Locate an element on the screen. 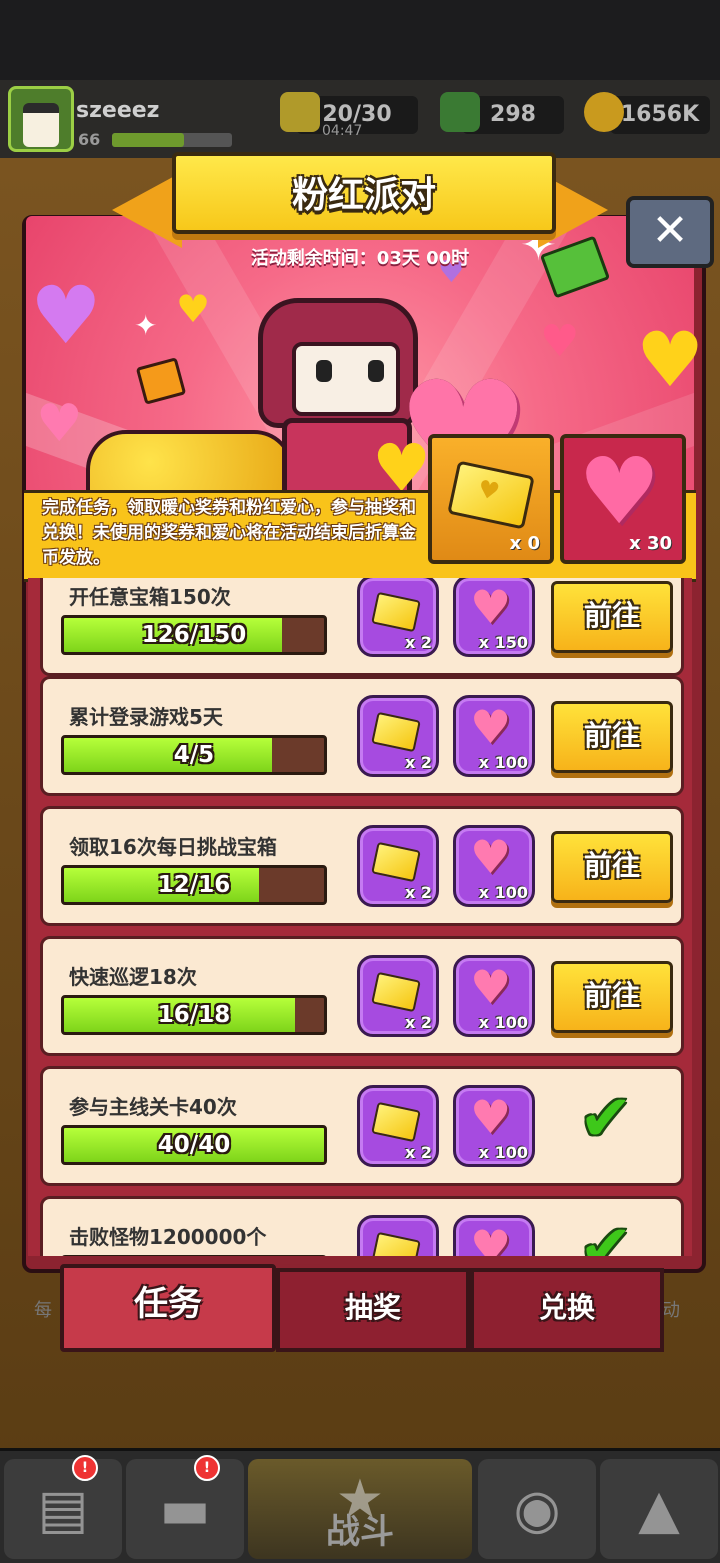 Image resolution: width=720 pixels, height=1563 pixels. nav-world: ◉ is located at coordinates (537, 1509).